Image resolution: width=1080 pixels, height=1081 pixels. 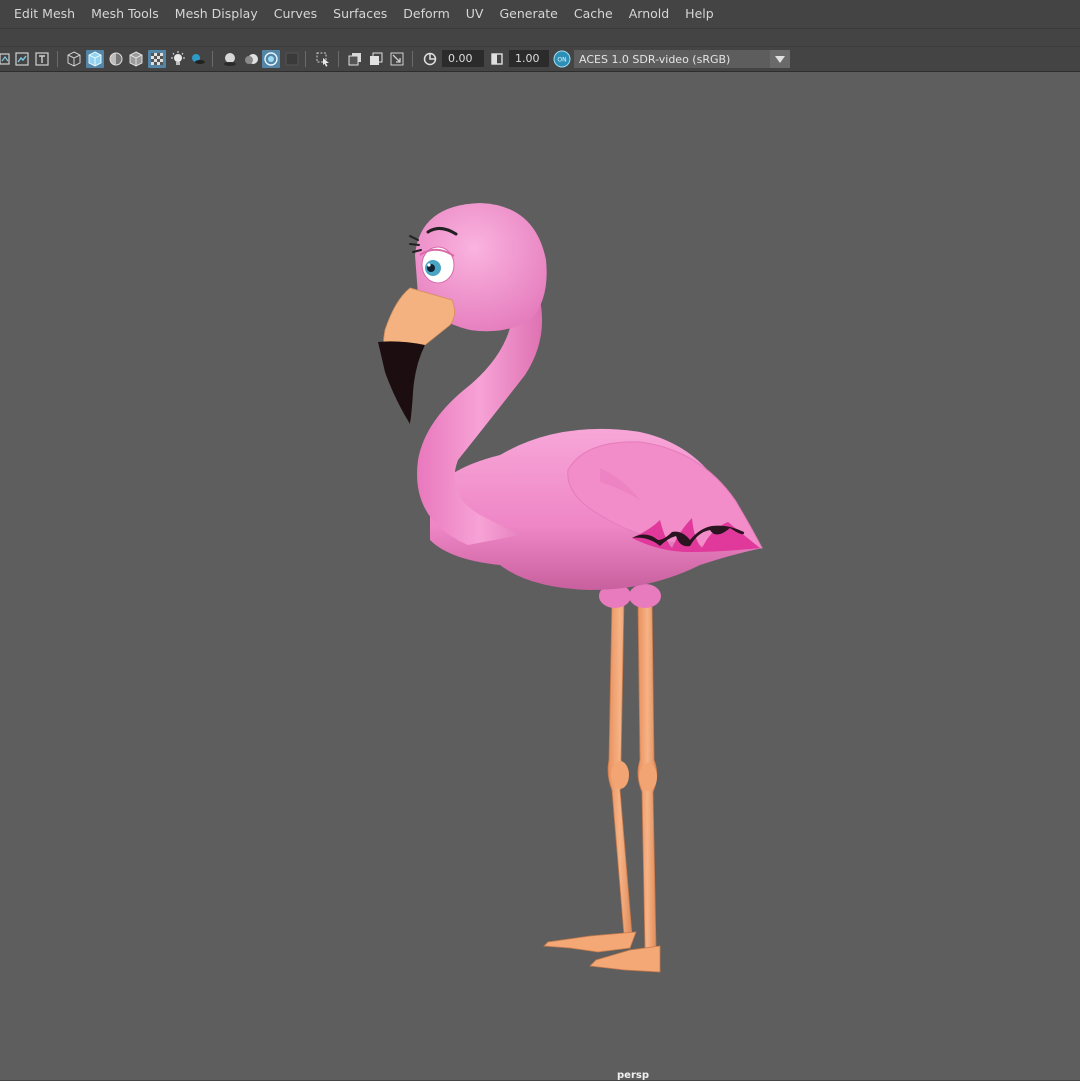 I want to click on select-camera-icon, so click(x=5, y=59).